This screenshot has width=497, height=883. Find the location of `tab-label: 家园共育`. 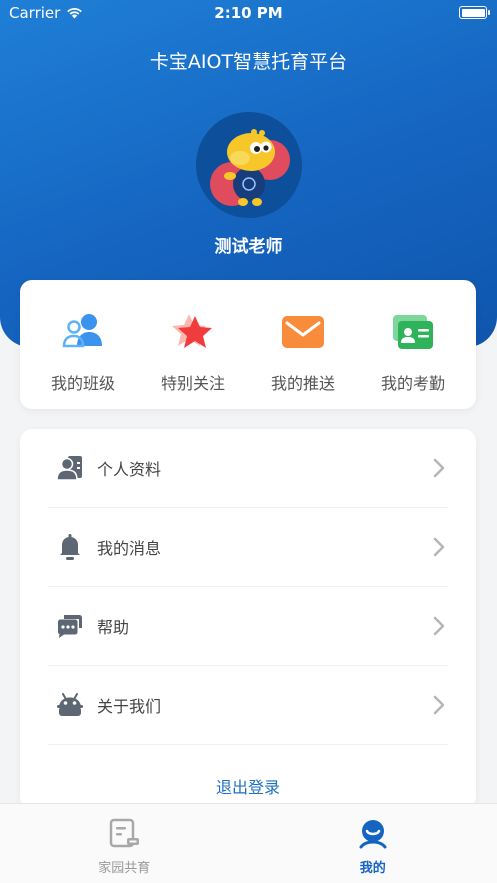

tab-label: 家园共育 is located at coordinates (124, 868).